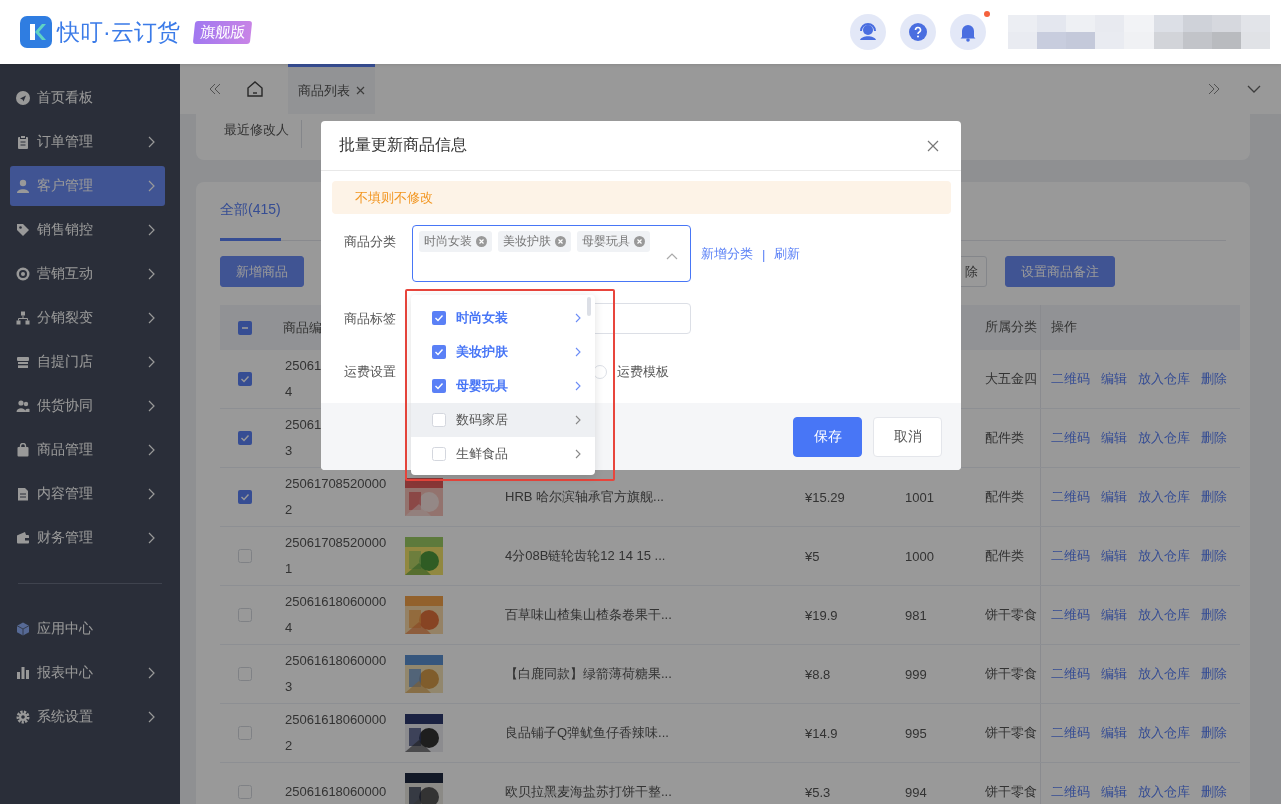  What do you see at coordinates (331, 89) in the screenshot?
I see `page-tab: 商品列表` at bounding box center [331, 89].